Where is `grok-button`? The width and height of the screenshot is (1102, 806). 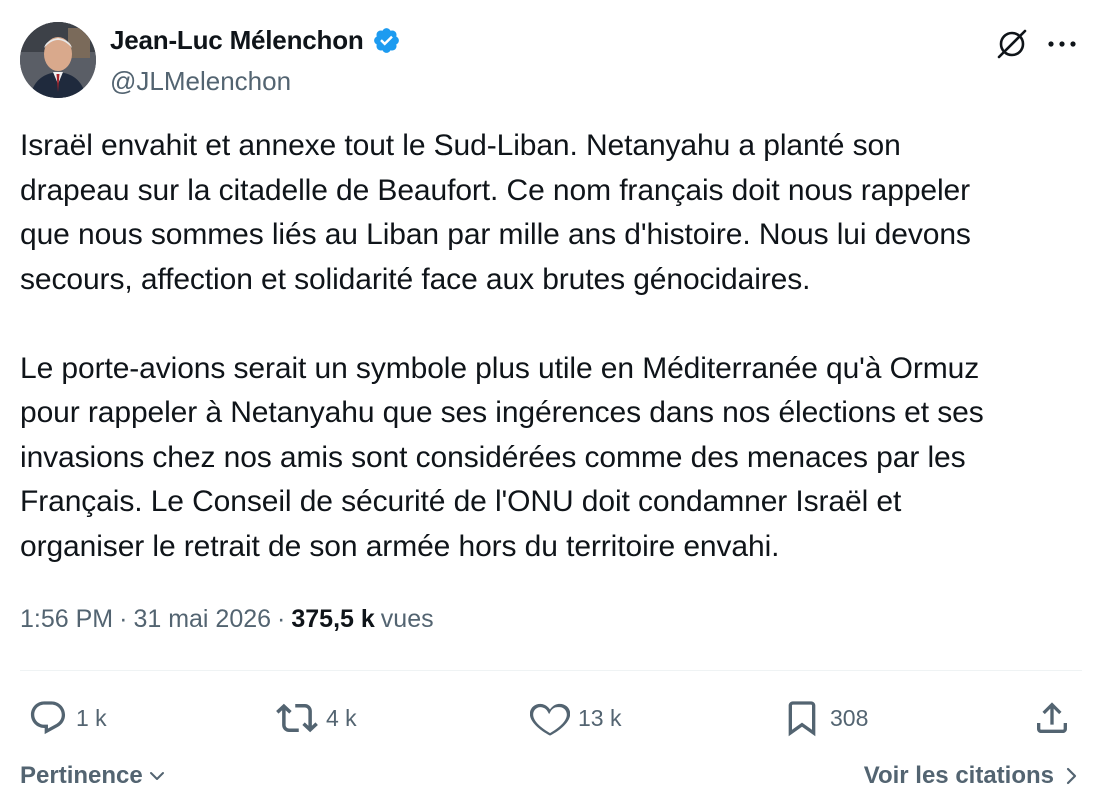 grok-button is located at coordinates (1012, 44).